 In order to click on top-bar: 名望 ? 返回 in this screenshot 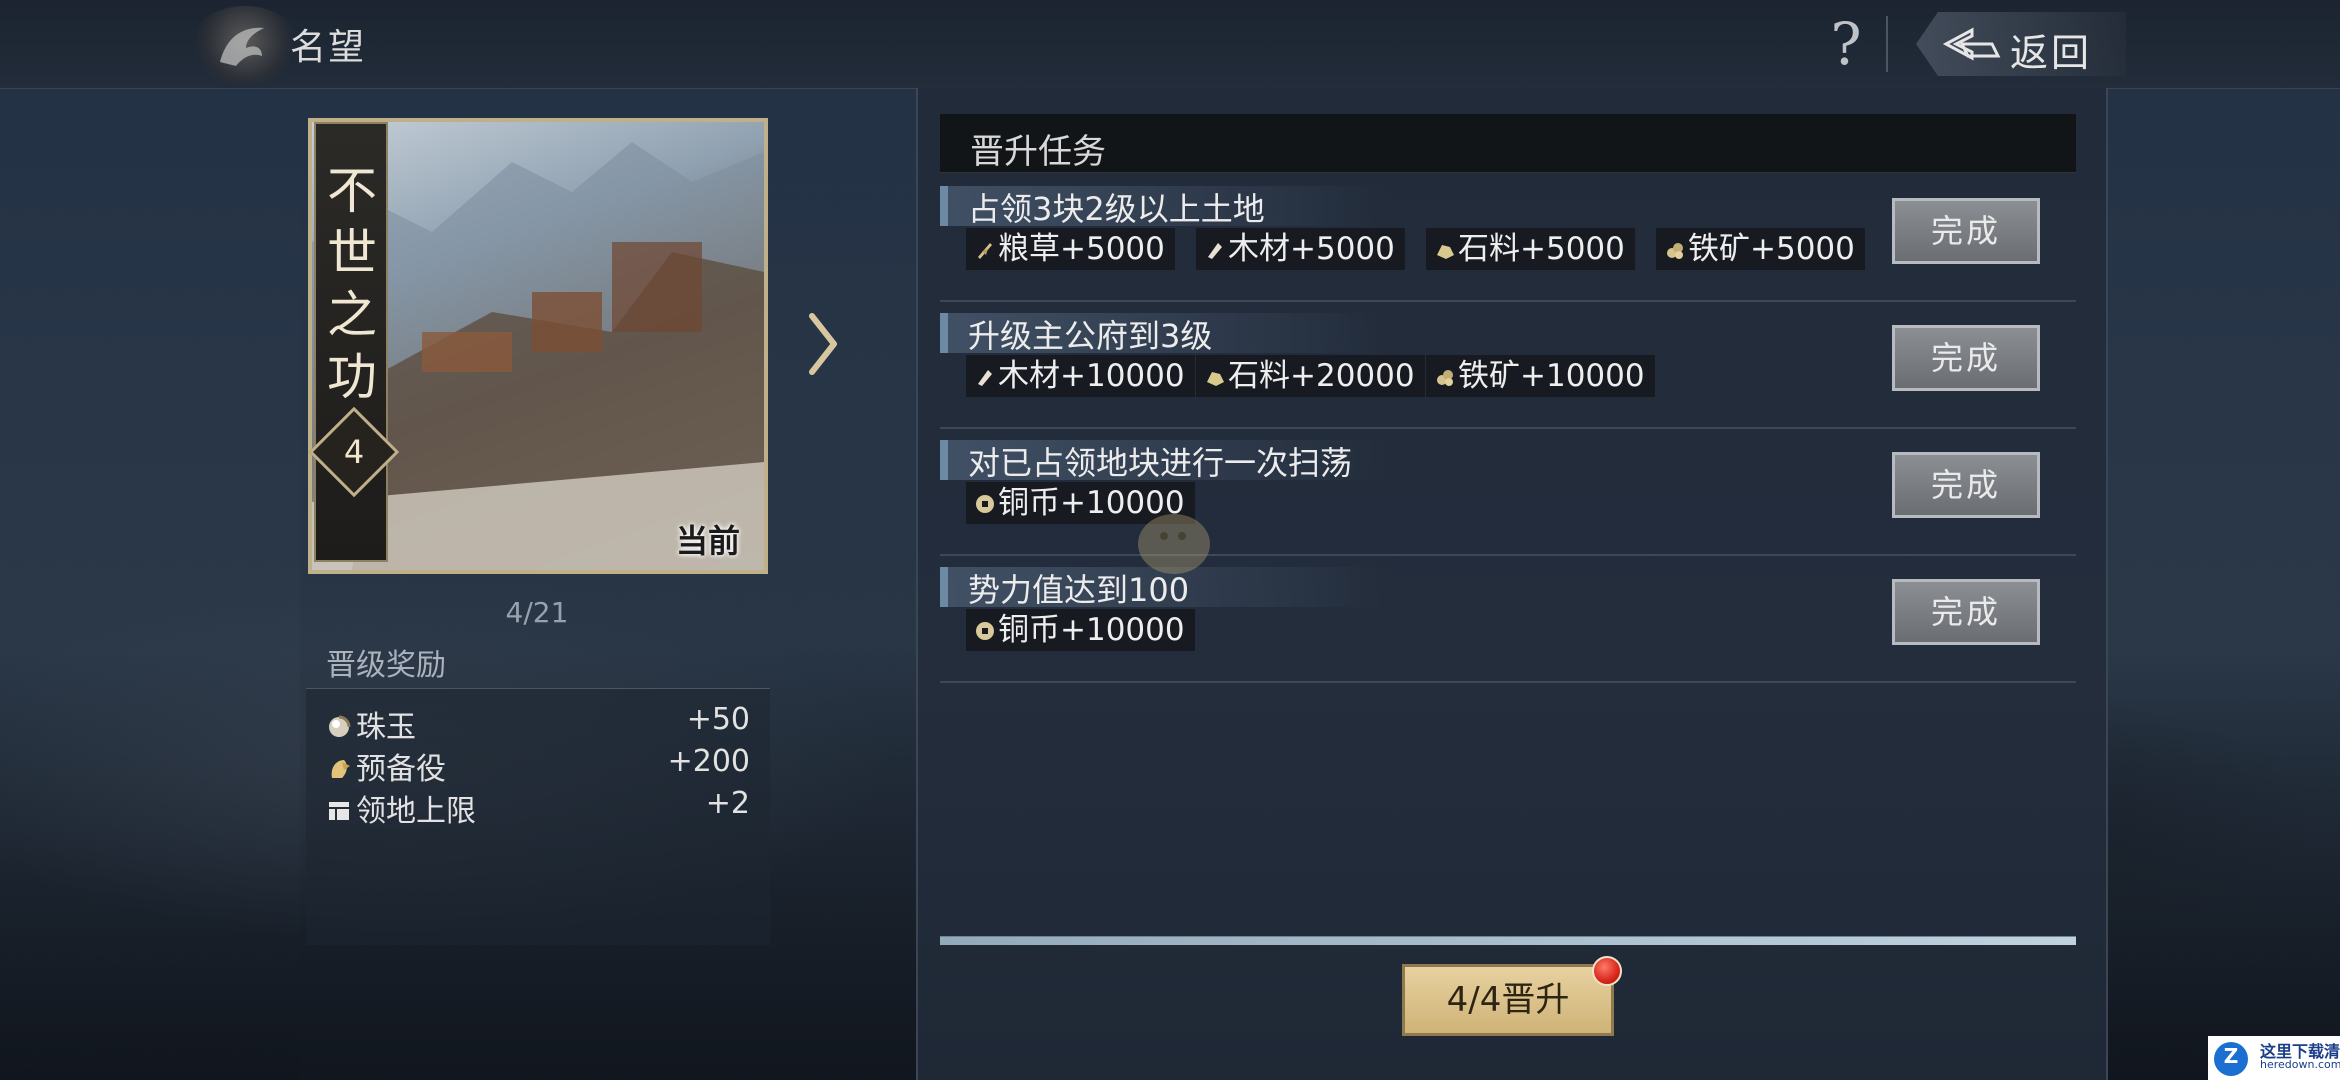, I will do `click(1170, 44)`.